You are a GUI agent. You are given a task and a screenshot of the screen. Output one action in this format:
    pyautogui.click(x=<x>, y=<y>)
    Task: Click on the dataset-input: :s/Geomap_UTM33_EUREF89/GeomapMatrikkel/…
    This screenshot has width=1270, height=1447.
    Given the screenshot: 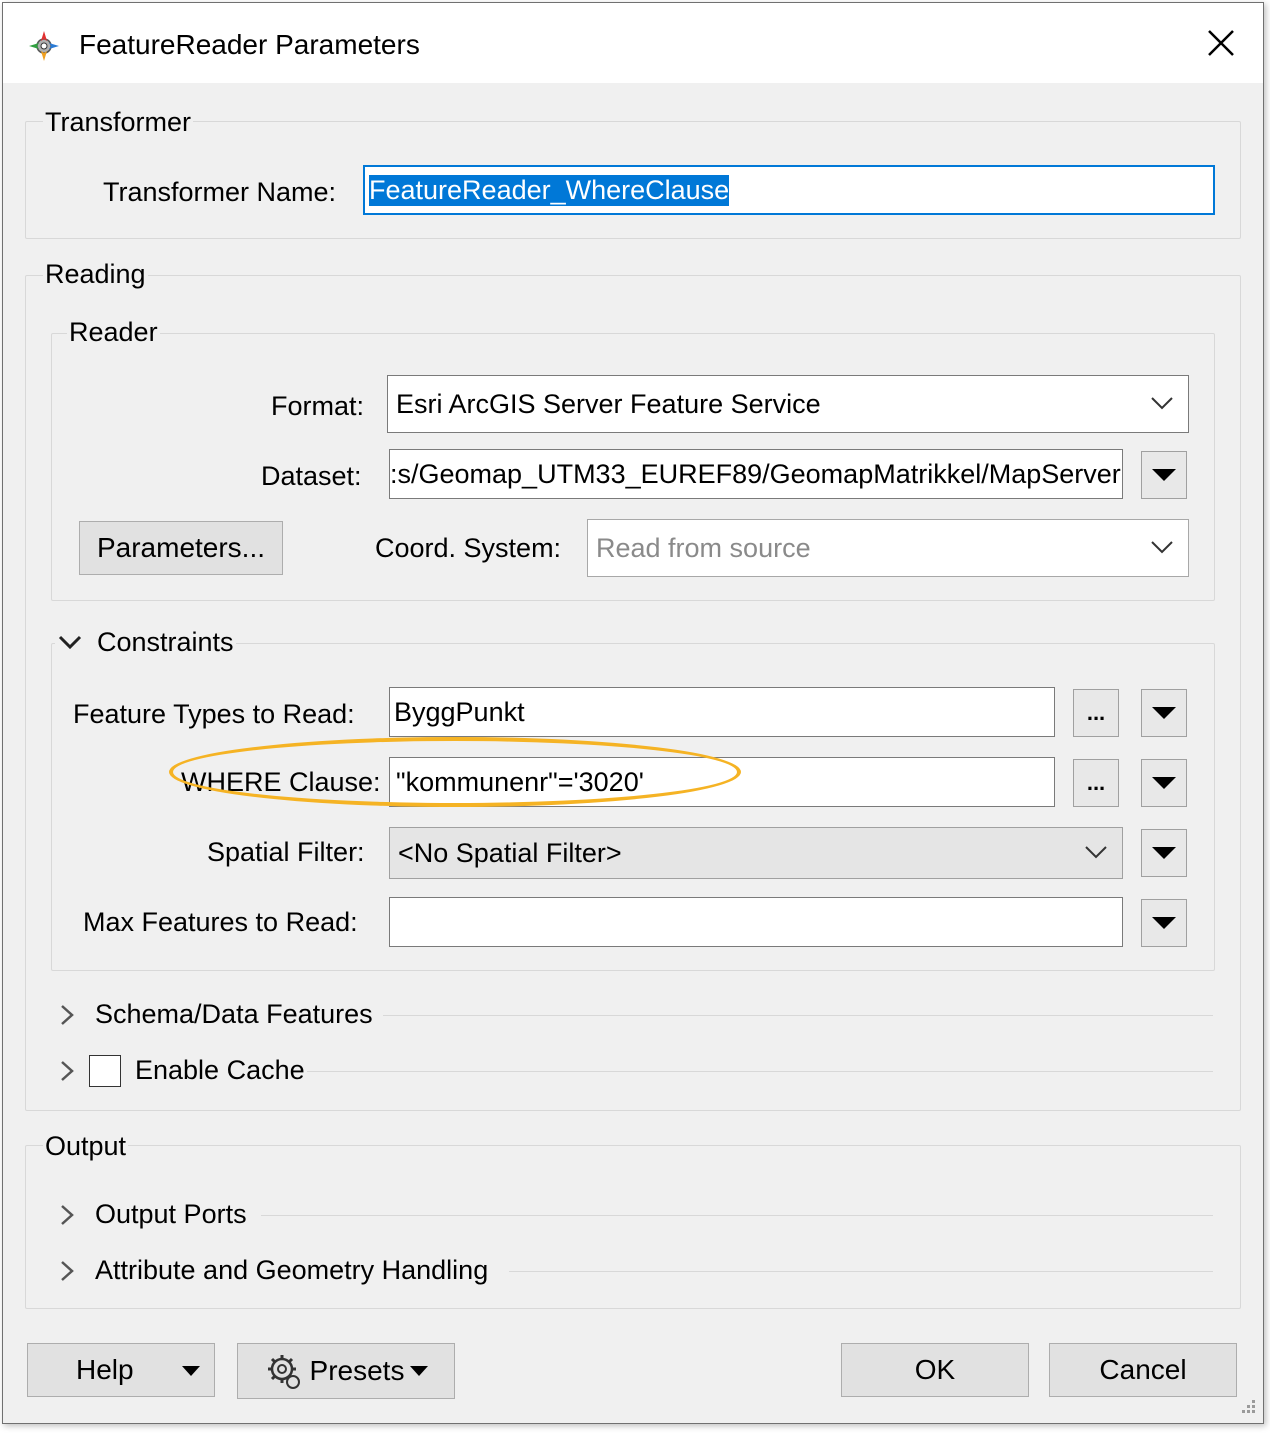 What is the action you would take?
    pyautogui.click(x=756, y=474)
    